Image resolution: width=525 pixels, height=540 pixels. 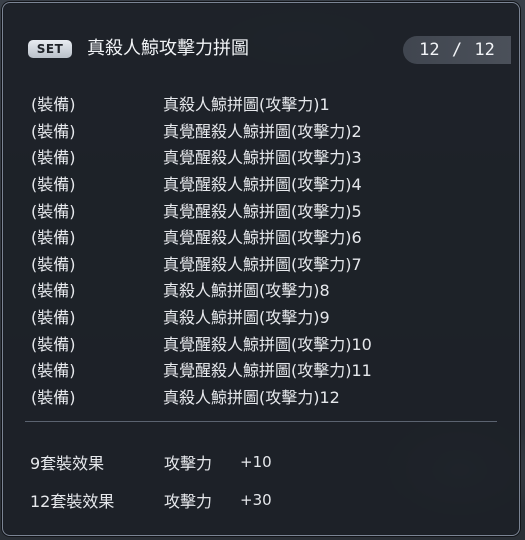 I want to click on item-name: 真覺醒殺人鯨拼圖(攻擊力)2, so click(x=262, y=131).